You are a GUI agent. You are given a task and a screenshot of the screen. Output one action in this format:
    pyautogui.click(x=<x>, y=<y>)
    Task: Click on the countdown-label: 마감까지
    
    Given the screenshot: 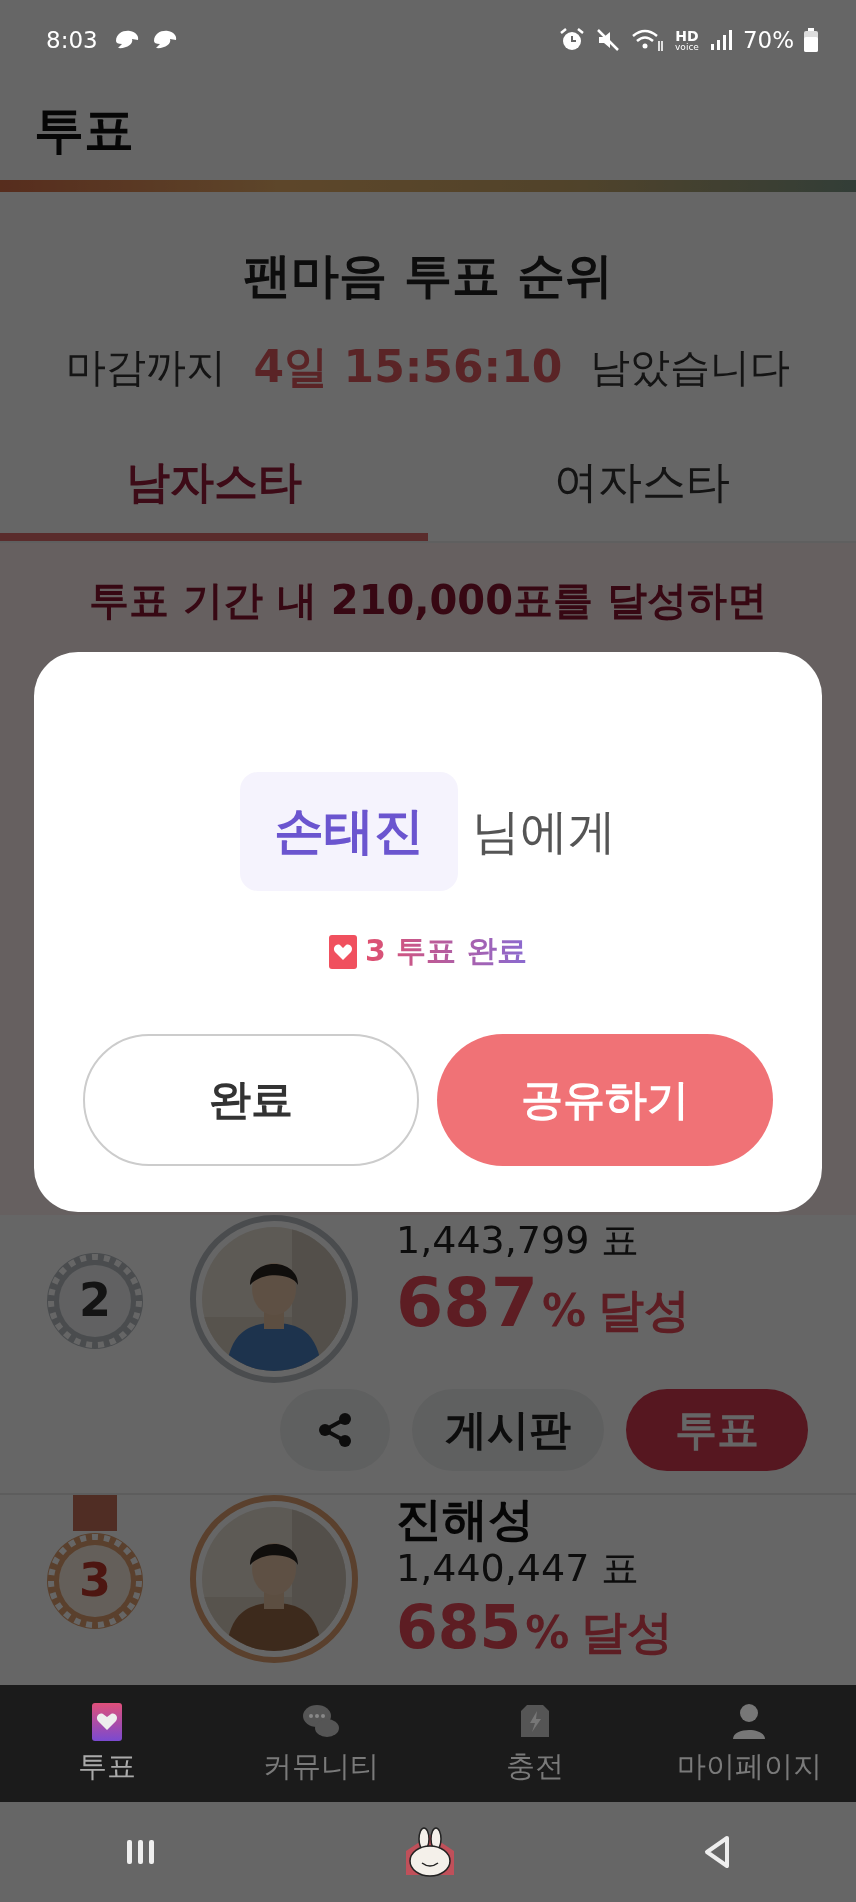 What is the action you would take?
    pyautogui.click(x=146, y=367)
    